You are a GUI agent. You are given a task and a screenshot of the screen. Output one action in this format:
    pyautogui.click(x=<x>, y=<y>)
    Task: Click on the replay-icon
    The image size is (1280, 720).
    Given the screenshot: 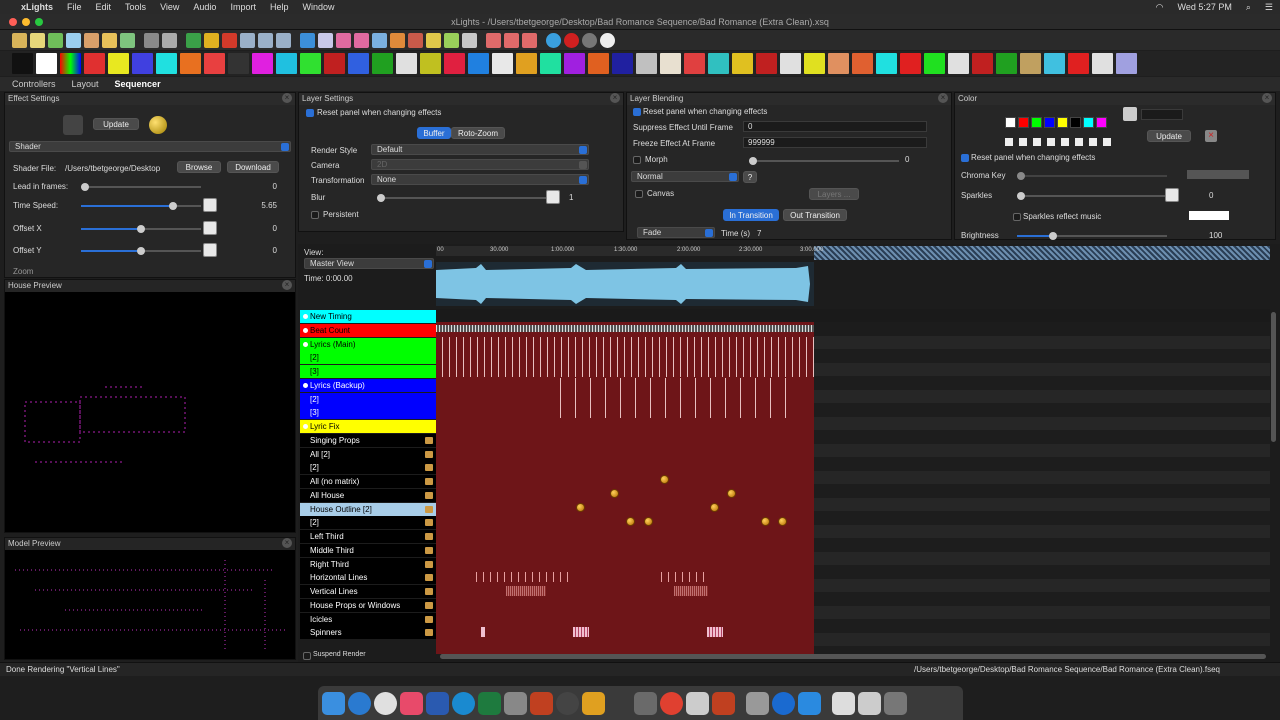 What is the action you would take?
    pyautogui.click(x=283, y=40)
    